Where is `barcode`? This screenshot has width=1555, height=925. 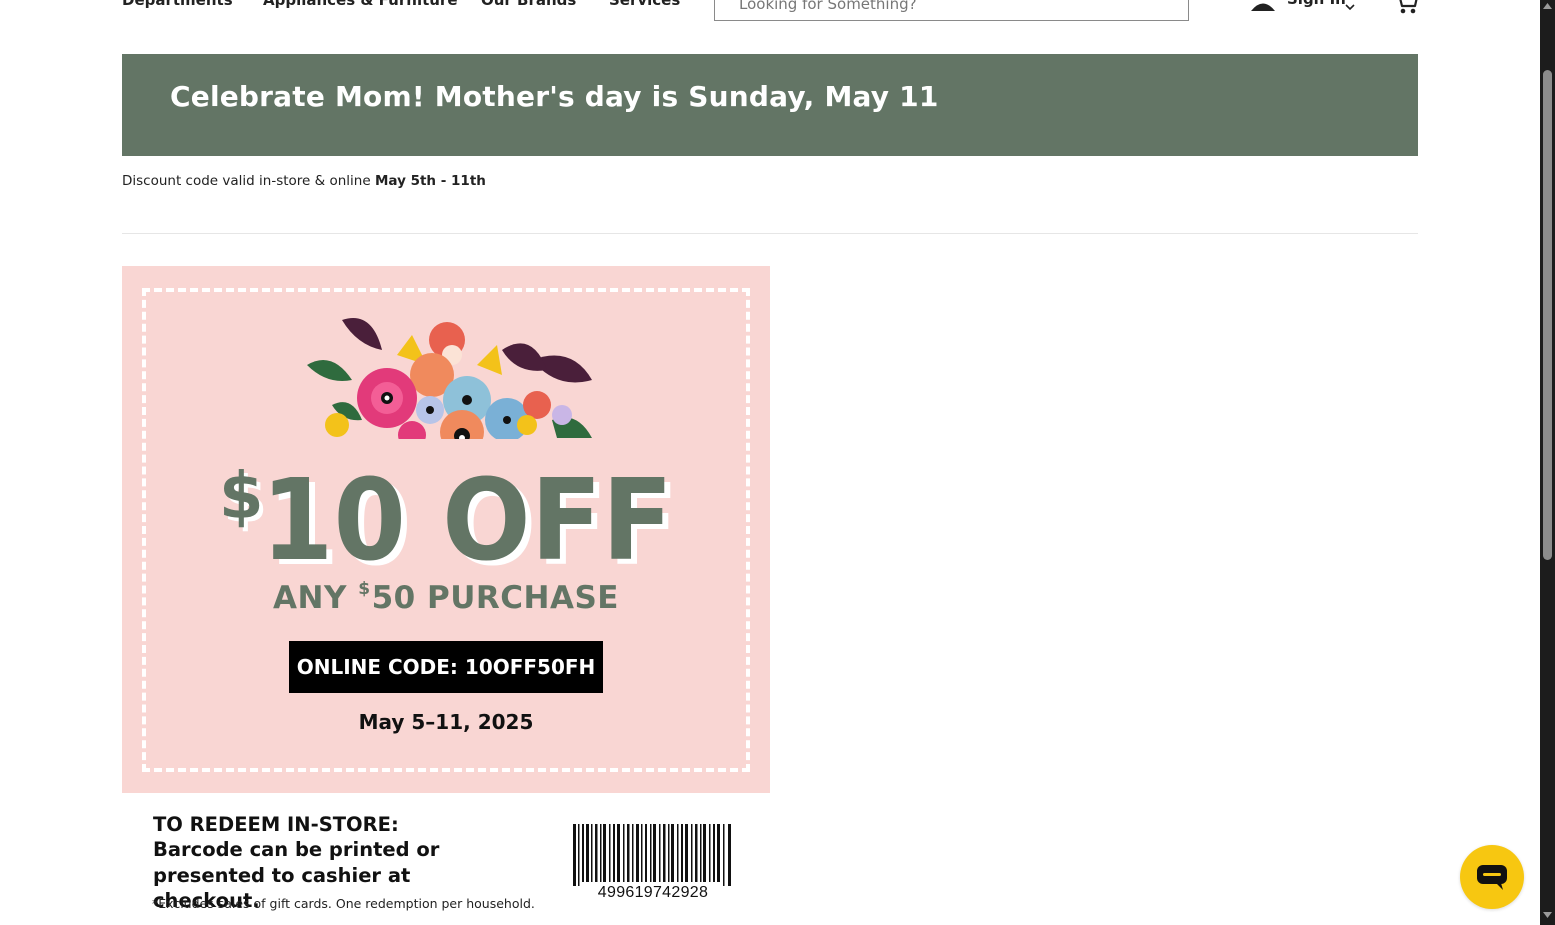 barcode is located at coordinates (652, 855).